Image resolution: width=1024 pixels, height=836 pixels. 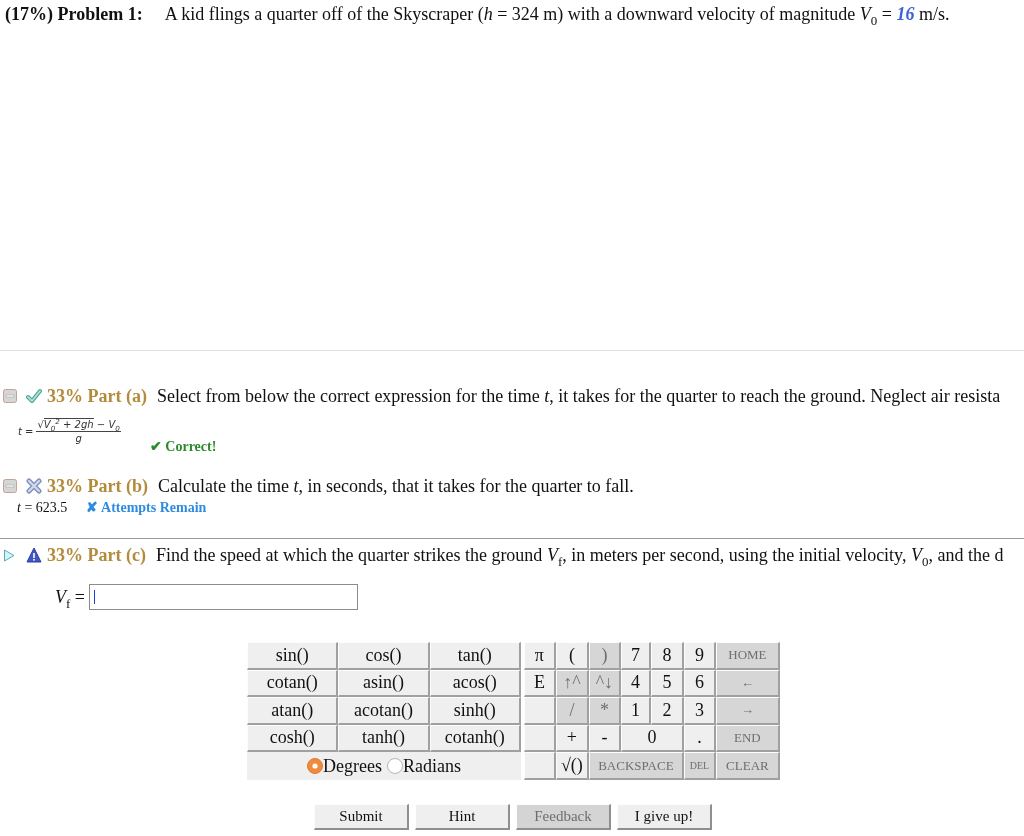 I want to click on function-key: tan(), so click(x=475, y=656).